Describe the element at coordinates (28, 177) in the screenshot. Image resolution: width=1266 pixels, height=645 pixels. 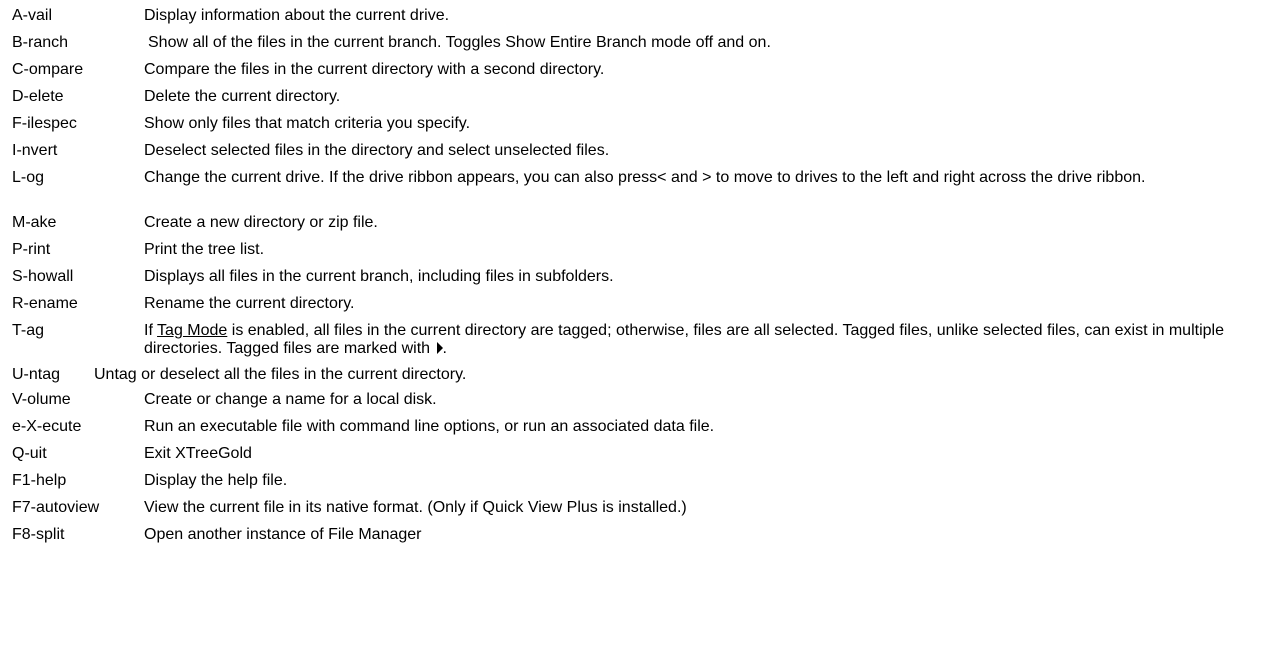
I see `command-key: L-og` at that location.